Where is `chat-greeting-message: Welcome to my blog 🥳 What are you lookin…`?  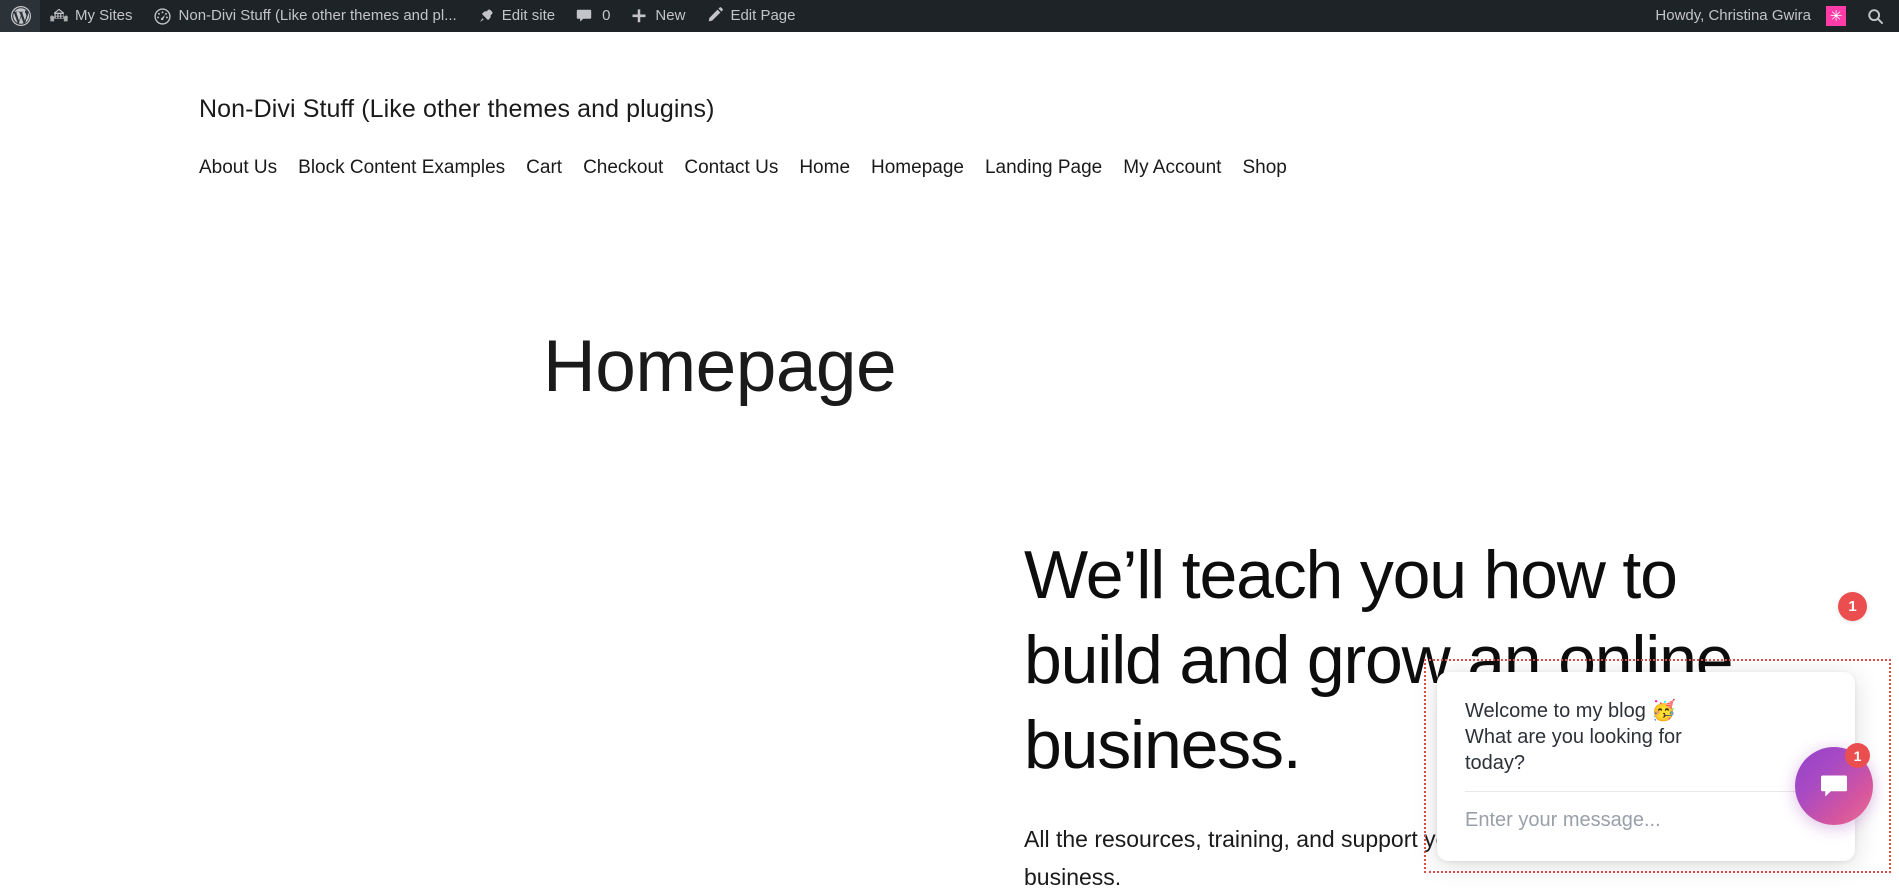
chat-greeting-message: Welcome to my blog 🥳 What are you lookin… is located at coordinates (1573, 737).